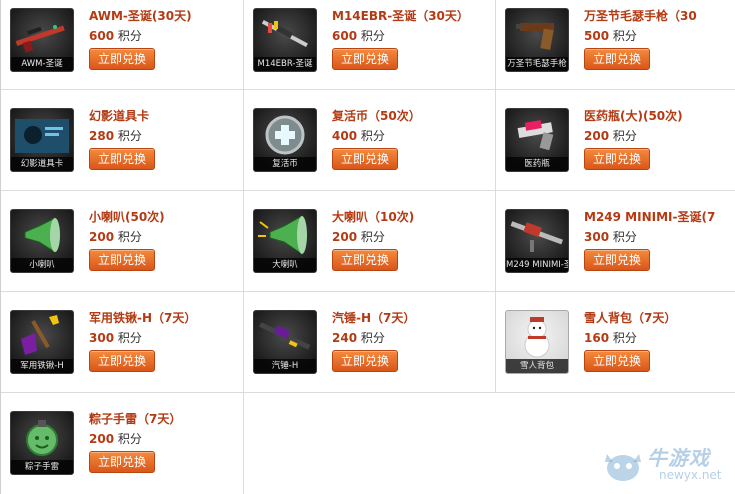 This screenshot has width=735, height=494. Describe the element at coordinates (42, 64) in the screenshot. I see `item-caption: AWM-圣诞` at that location.